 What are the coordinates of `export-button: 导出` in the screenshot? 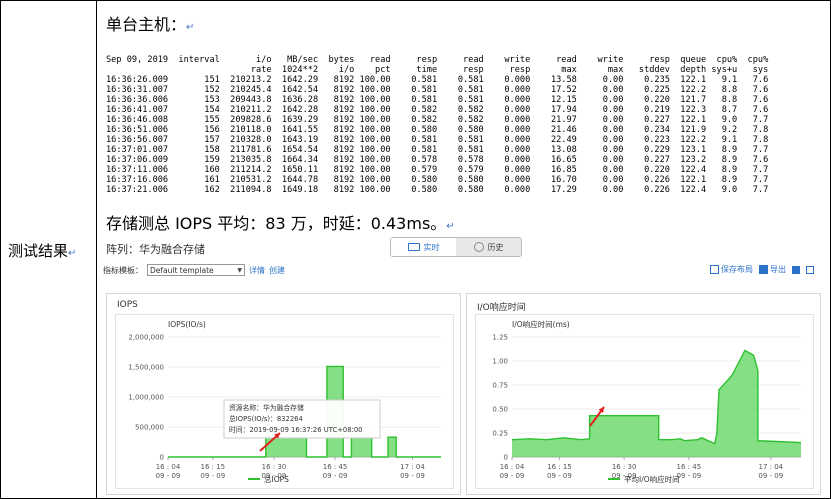 It's located at (772, 269).